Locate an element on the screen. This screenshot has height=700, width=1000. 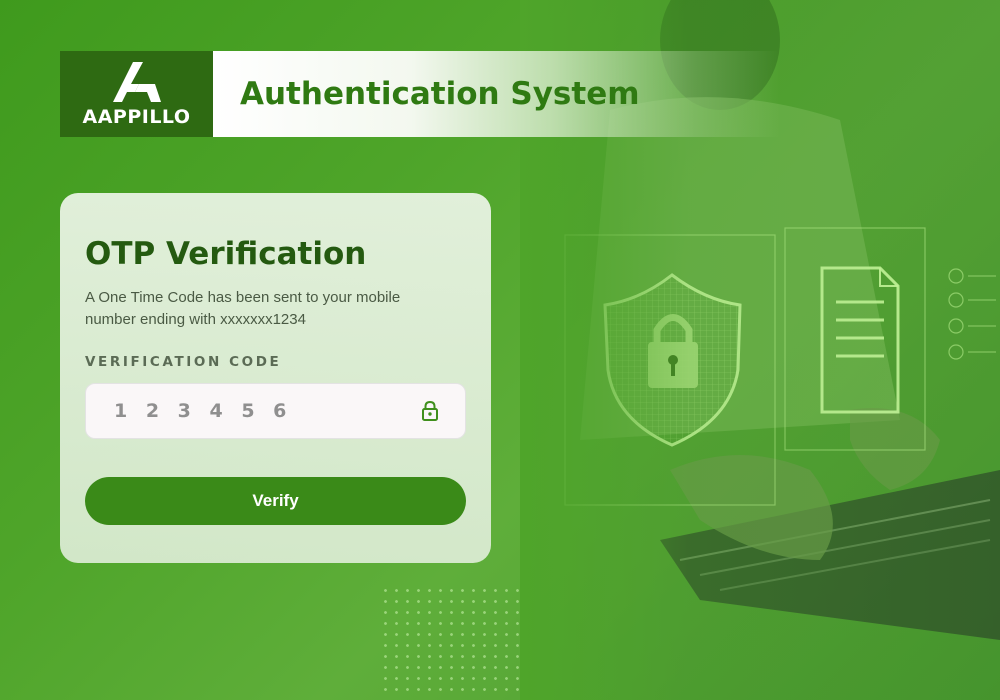
title-strip: Authentication System is located at coordinates (496, 94).